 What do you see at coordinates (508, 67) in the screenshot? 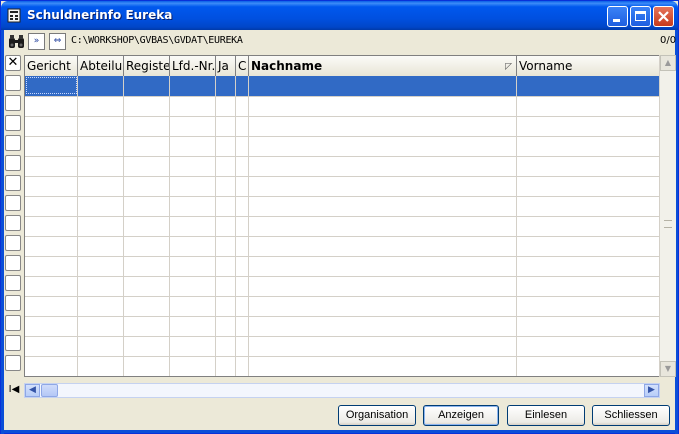
I see `sort-indicator-icon: ◸` at bounding box center [508, 67].